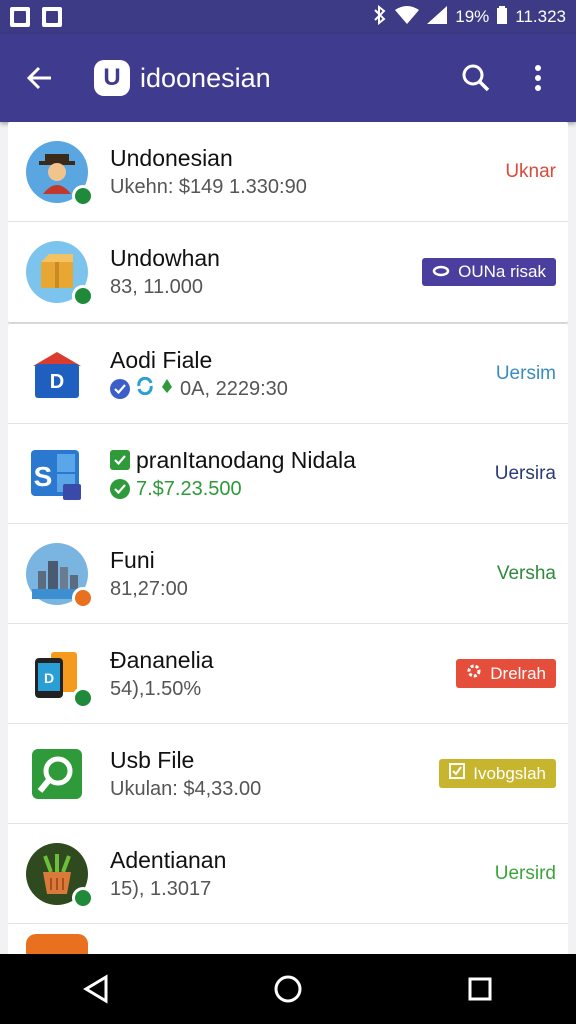 This screenshot has width=576, height=1024. What do you see at coordinates (57, 943) in the screenshot?
I see `partial-avatar` at bounding box center [57, 943].